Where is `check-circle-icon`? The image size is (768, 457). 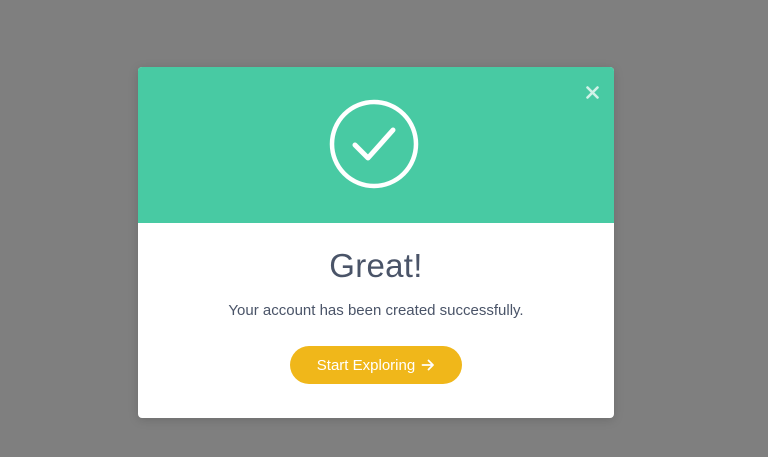
check-circle-icon is located at coordinates (374, 144).